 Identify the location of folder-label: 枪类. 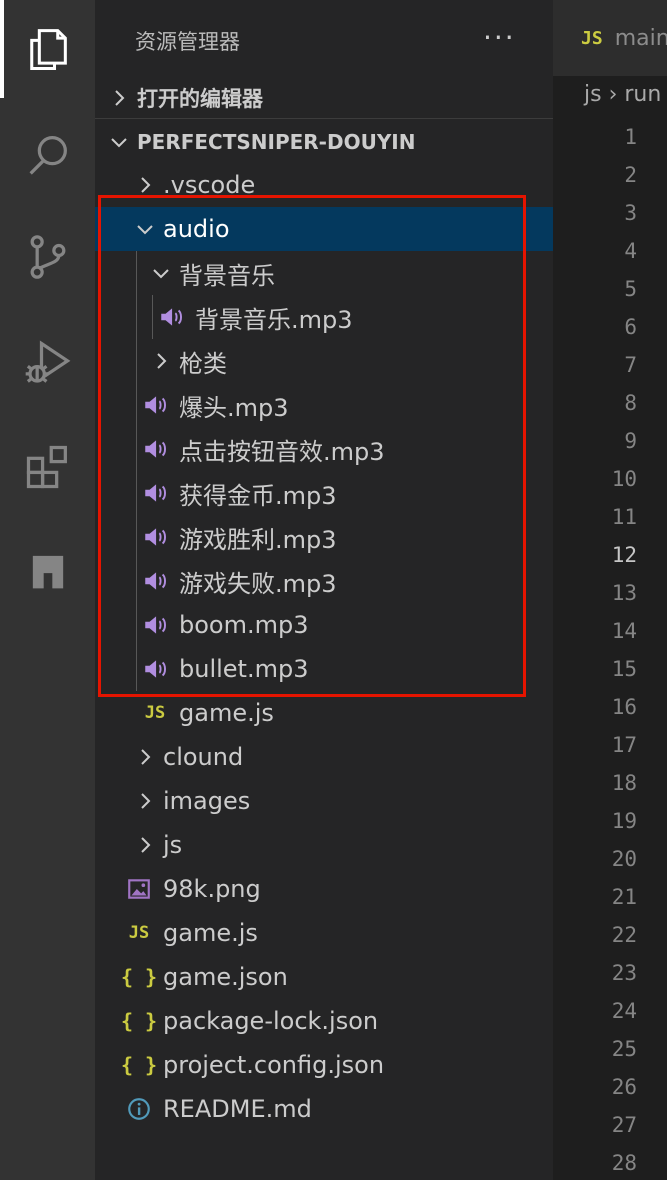
(203, 363).